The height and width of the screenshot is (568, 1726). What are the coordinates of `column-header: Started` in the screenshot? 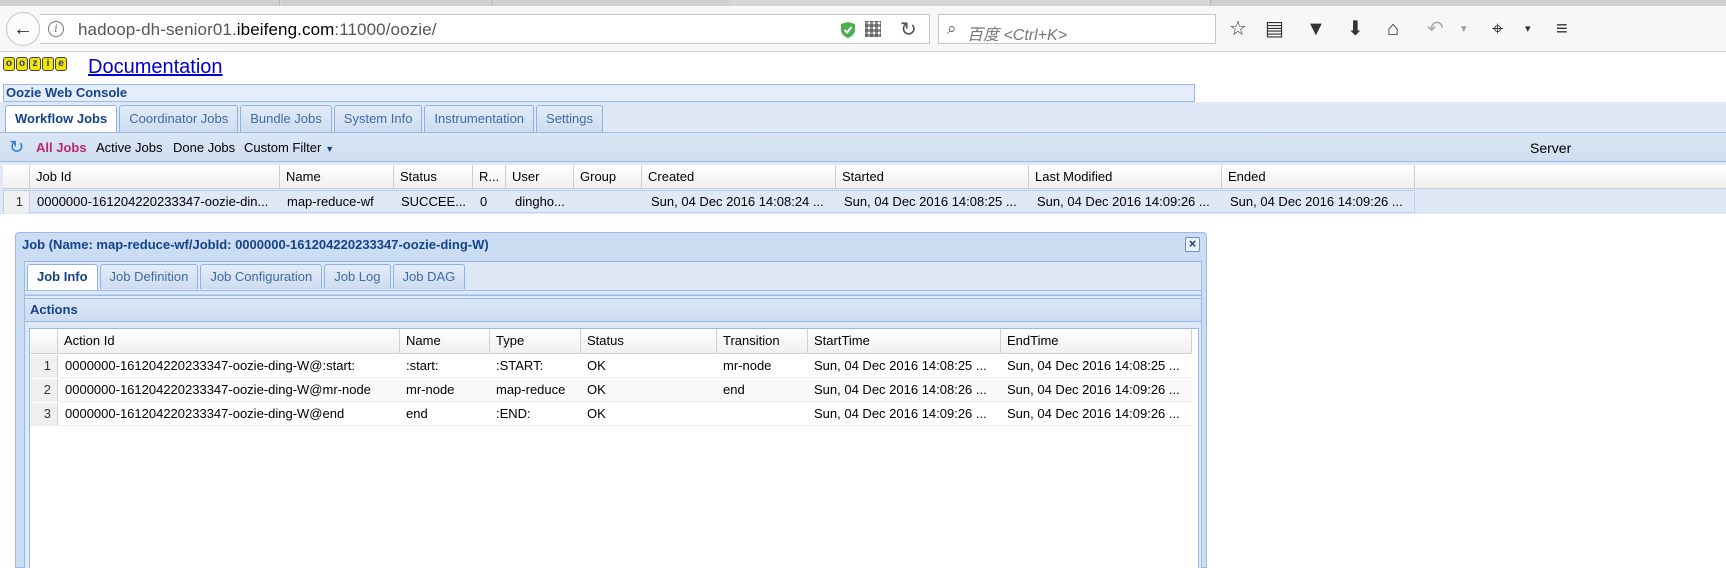 It's located at (932, 177).